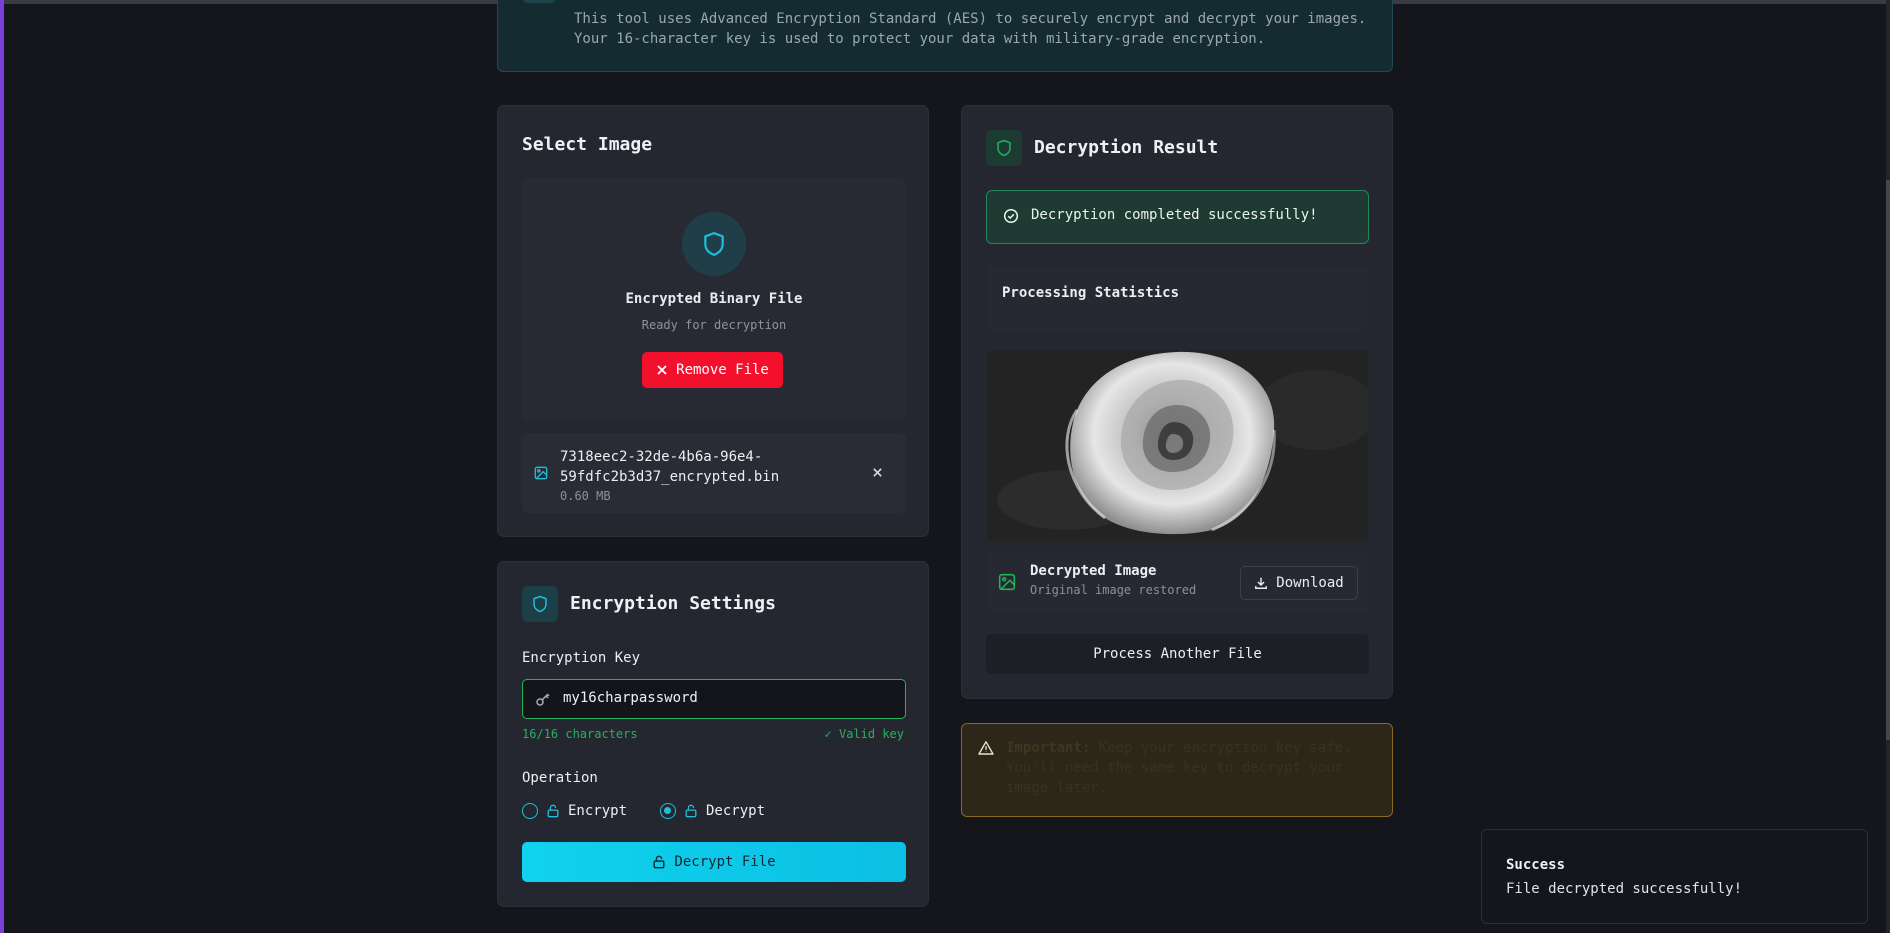 The height and width of the screenshot is (933, 1890). What do you see at coordinates (668, 811) in the screenshot?
I see `decrypt-radio` at bounding box center [668, 811].